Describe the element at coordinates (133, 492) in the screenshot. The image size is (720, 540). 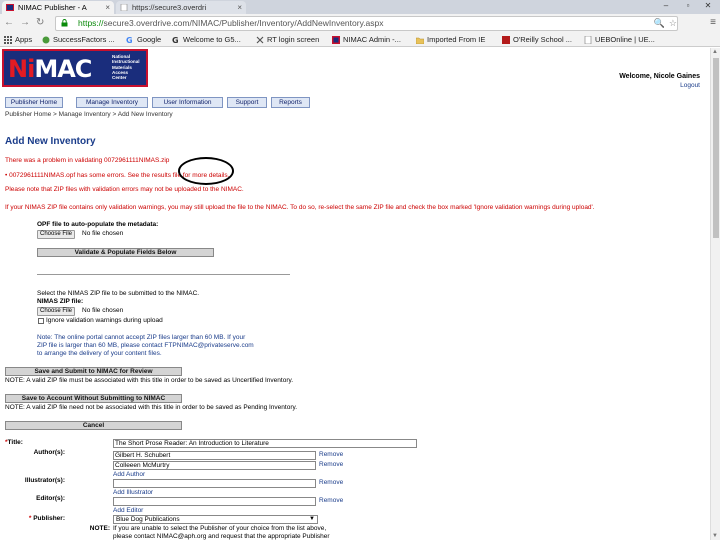
I see `add-illustrator-link: Add Illustrator` at that location.